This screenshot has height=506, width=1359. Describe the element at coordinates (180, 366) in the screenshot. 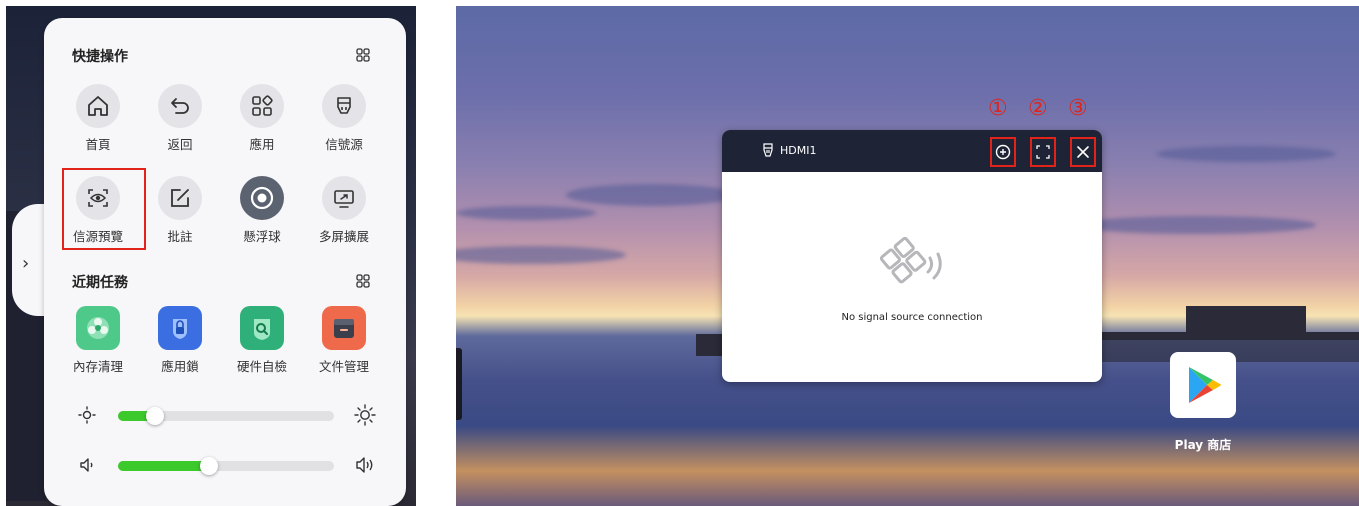

I see `app-lock-label: 應用鎖` at that location.